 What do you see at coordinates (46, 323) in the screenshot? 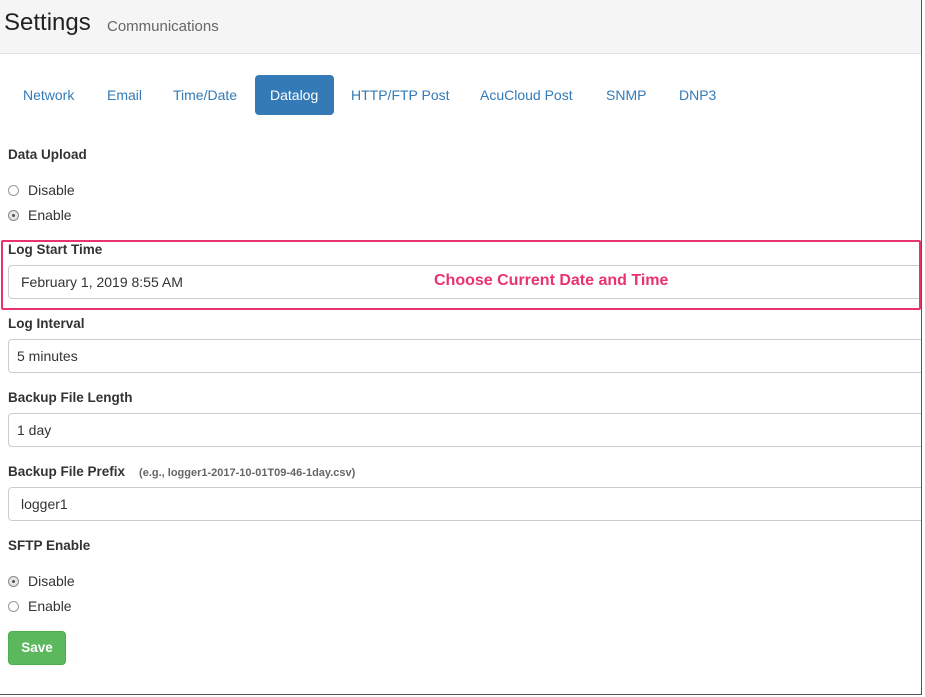
I see `log-interval-label: Log Interval` at bounding box center [46, 323].